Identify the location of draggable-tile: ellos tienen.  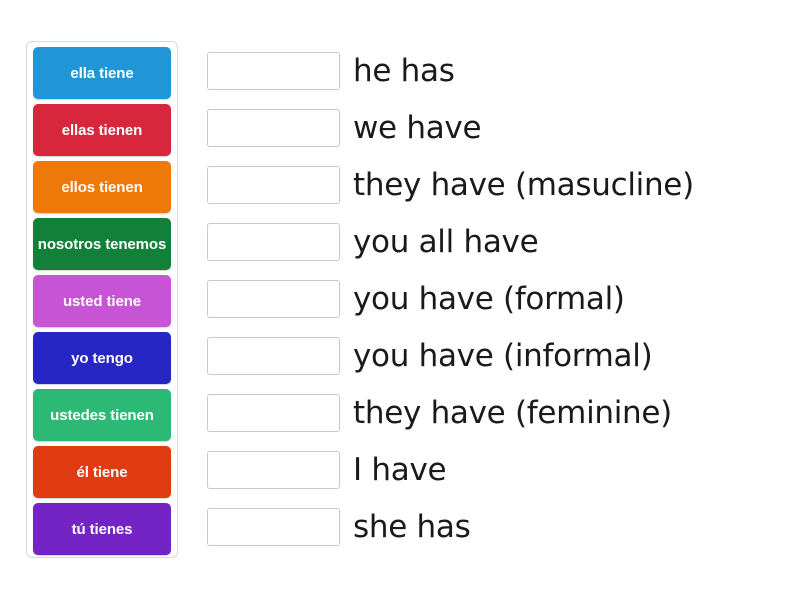
(102, 187).